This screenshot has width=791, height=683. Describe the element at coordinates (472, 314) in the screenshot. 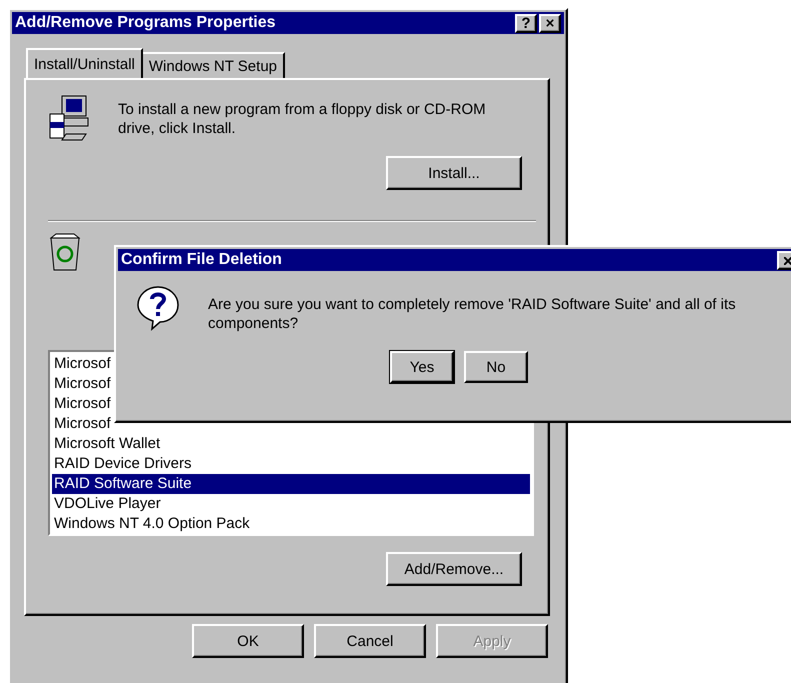

I see `confirm-message: Are you sure you want to completely remove 'RAID Software Suite' and all of its components?` at that location.